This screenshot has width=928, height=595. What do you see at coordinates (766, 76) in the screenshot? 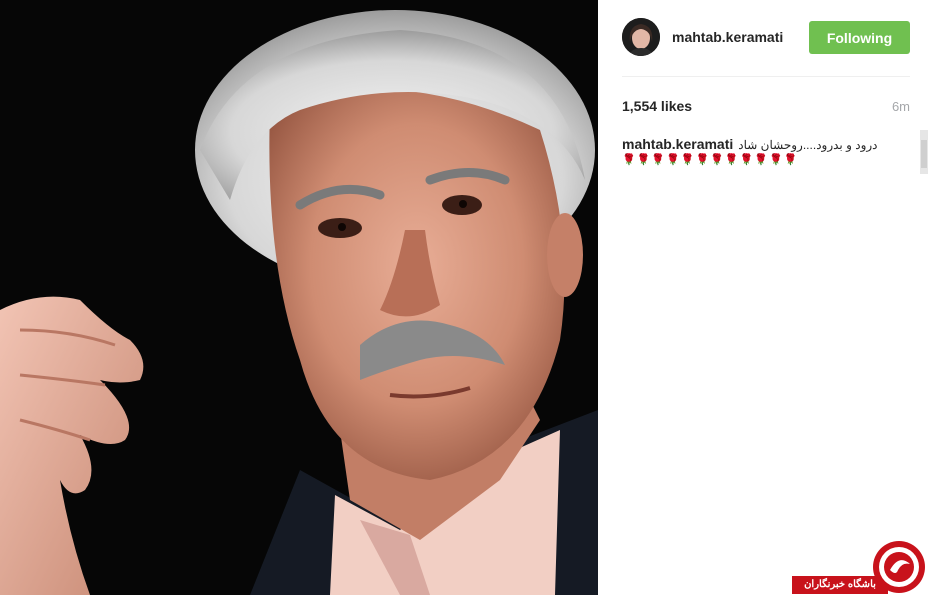
I see `header-divider` at bounding box center [766, 76].